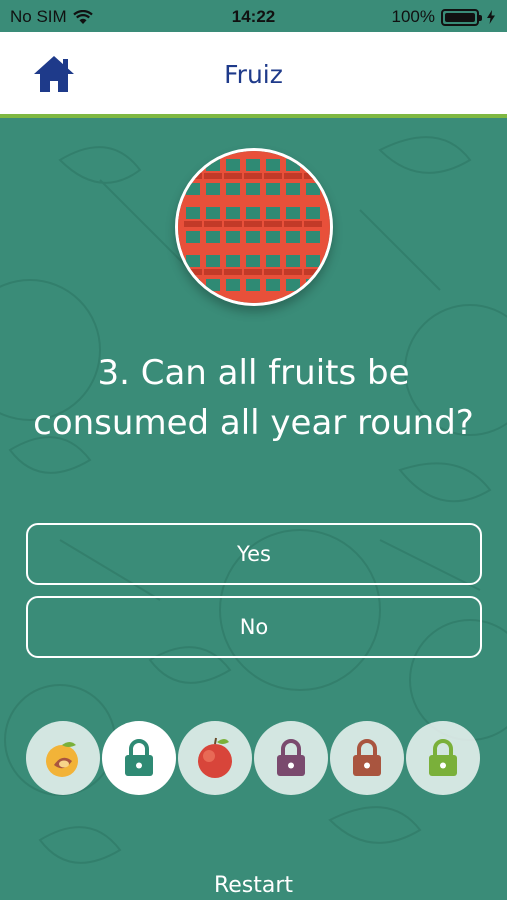 The width and height of the screenshot is (507, 900). Describe the element at coordinates (254, 554) in the screenshot. I see `answer-yes-button: Yes` at that location.